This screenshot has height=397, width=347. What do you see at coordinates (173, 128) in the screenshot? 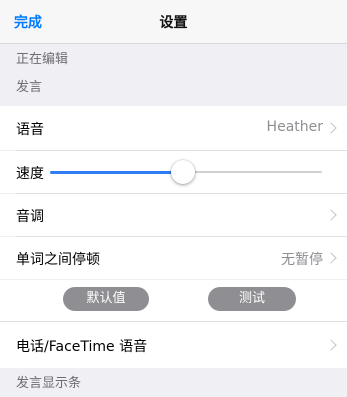
I see `voice-row: 语音 Heather` at bounding box center [173, 128].